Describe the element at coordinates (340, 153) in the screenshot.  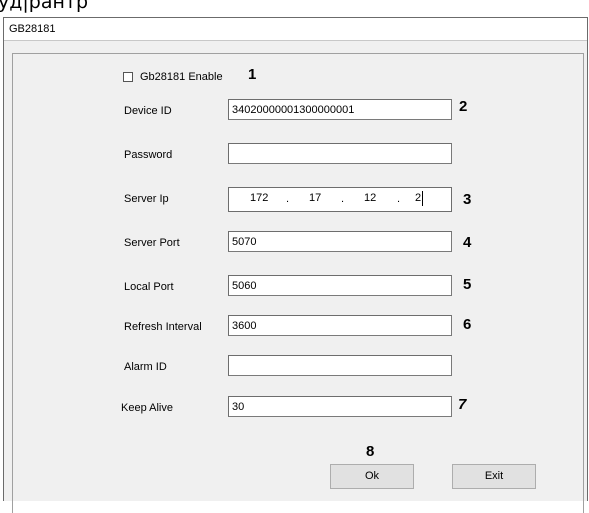
I see `password-field` at that location.